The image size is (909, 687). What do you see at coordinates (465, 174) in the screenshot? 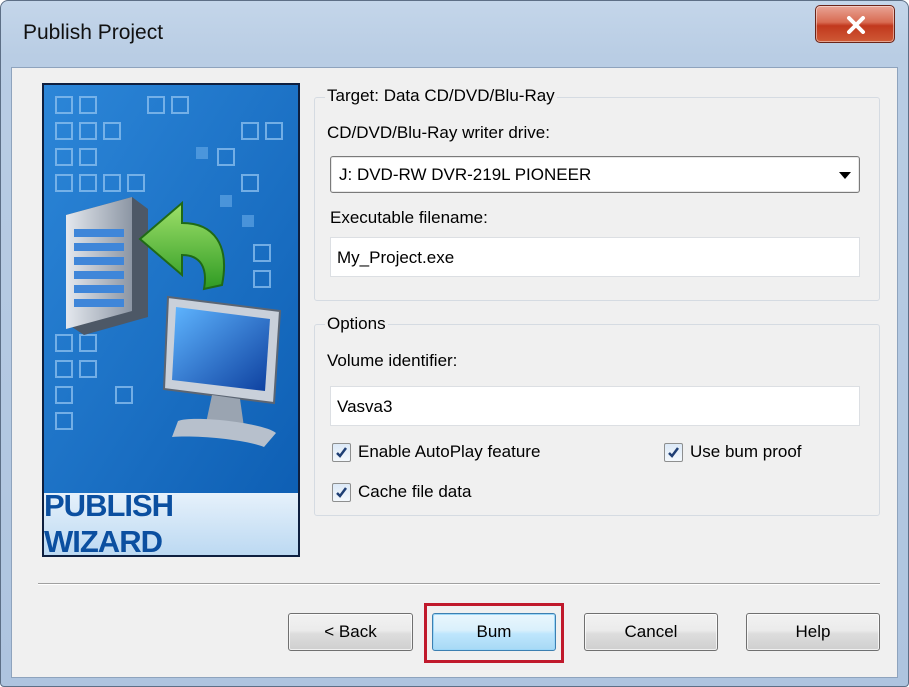
I see `drive-select-value: J: DVD-RW DVR-219L PIONEER` at bounding box center [465, 174].